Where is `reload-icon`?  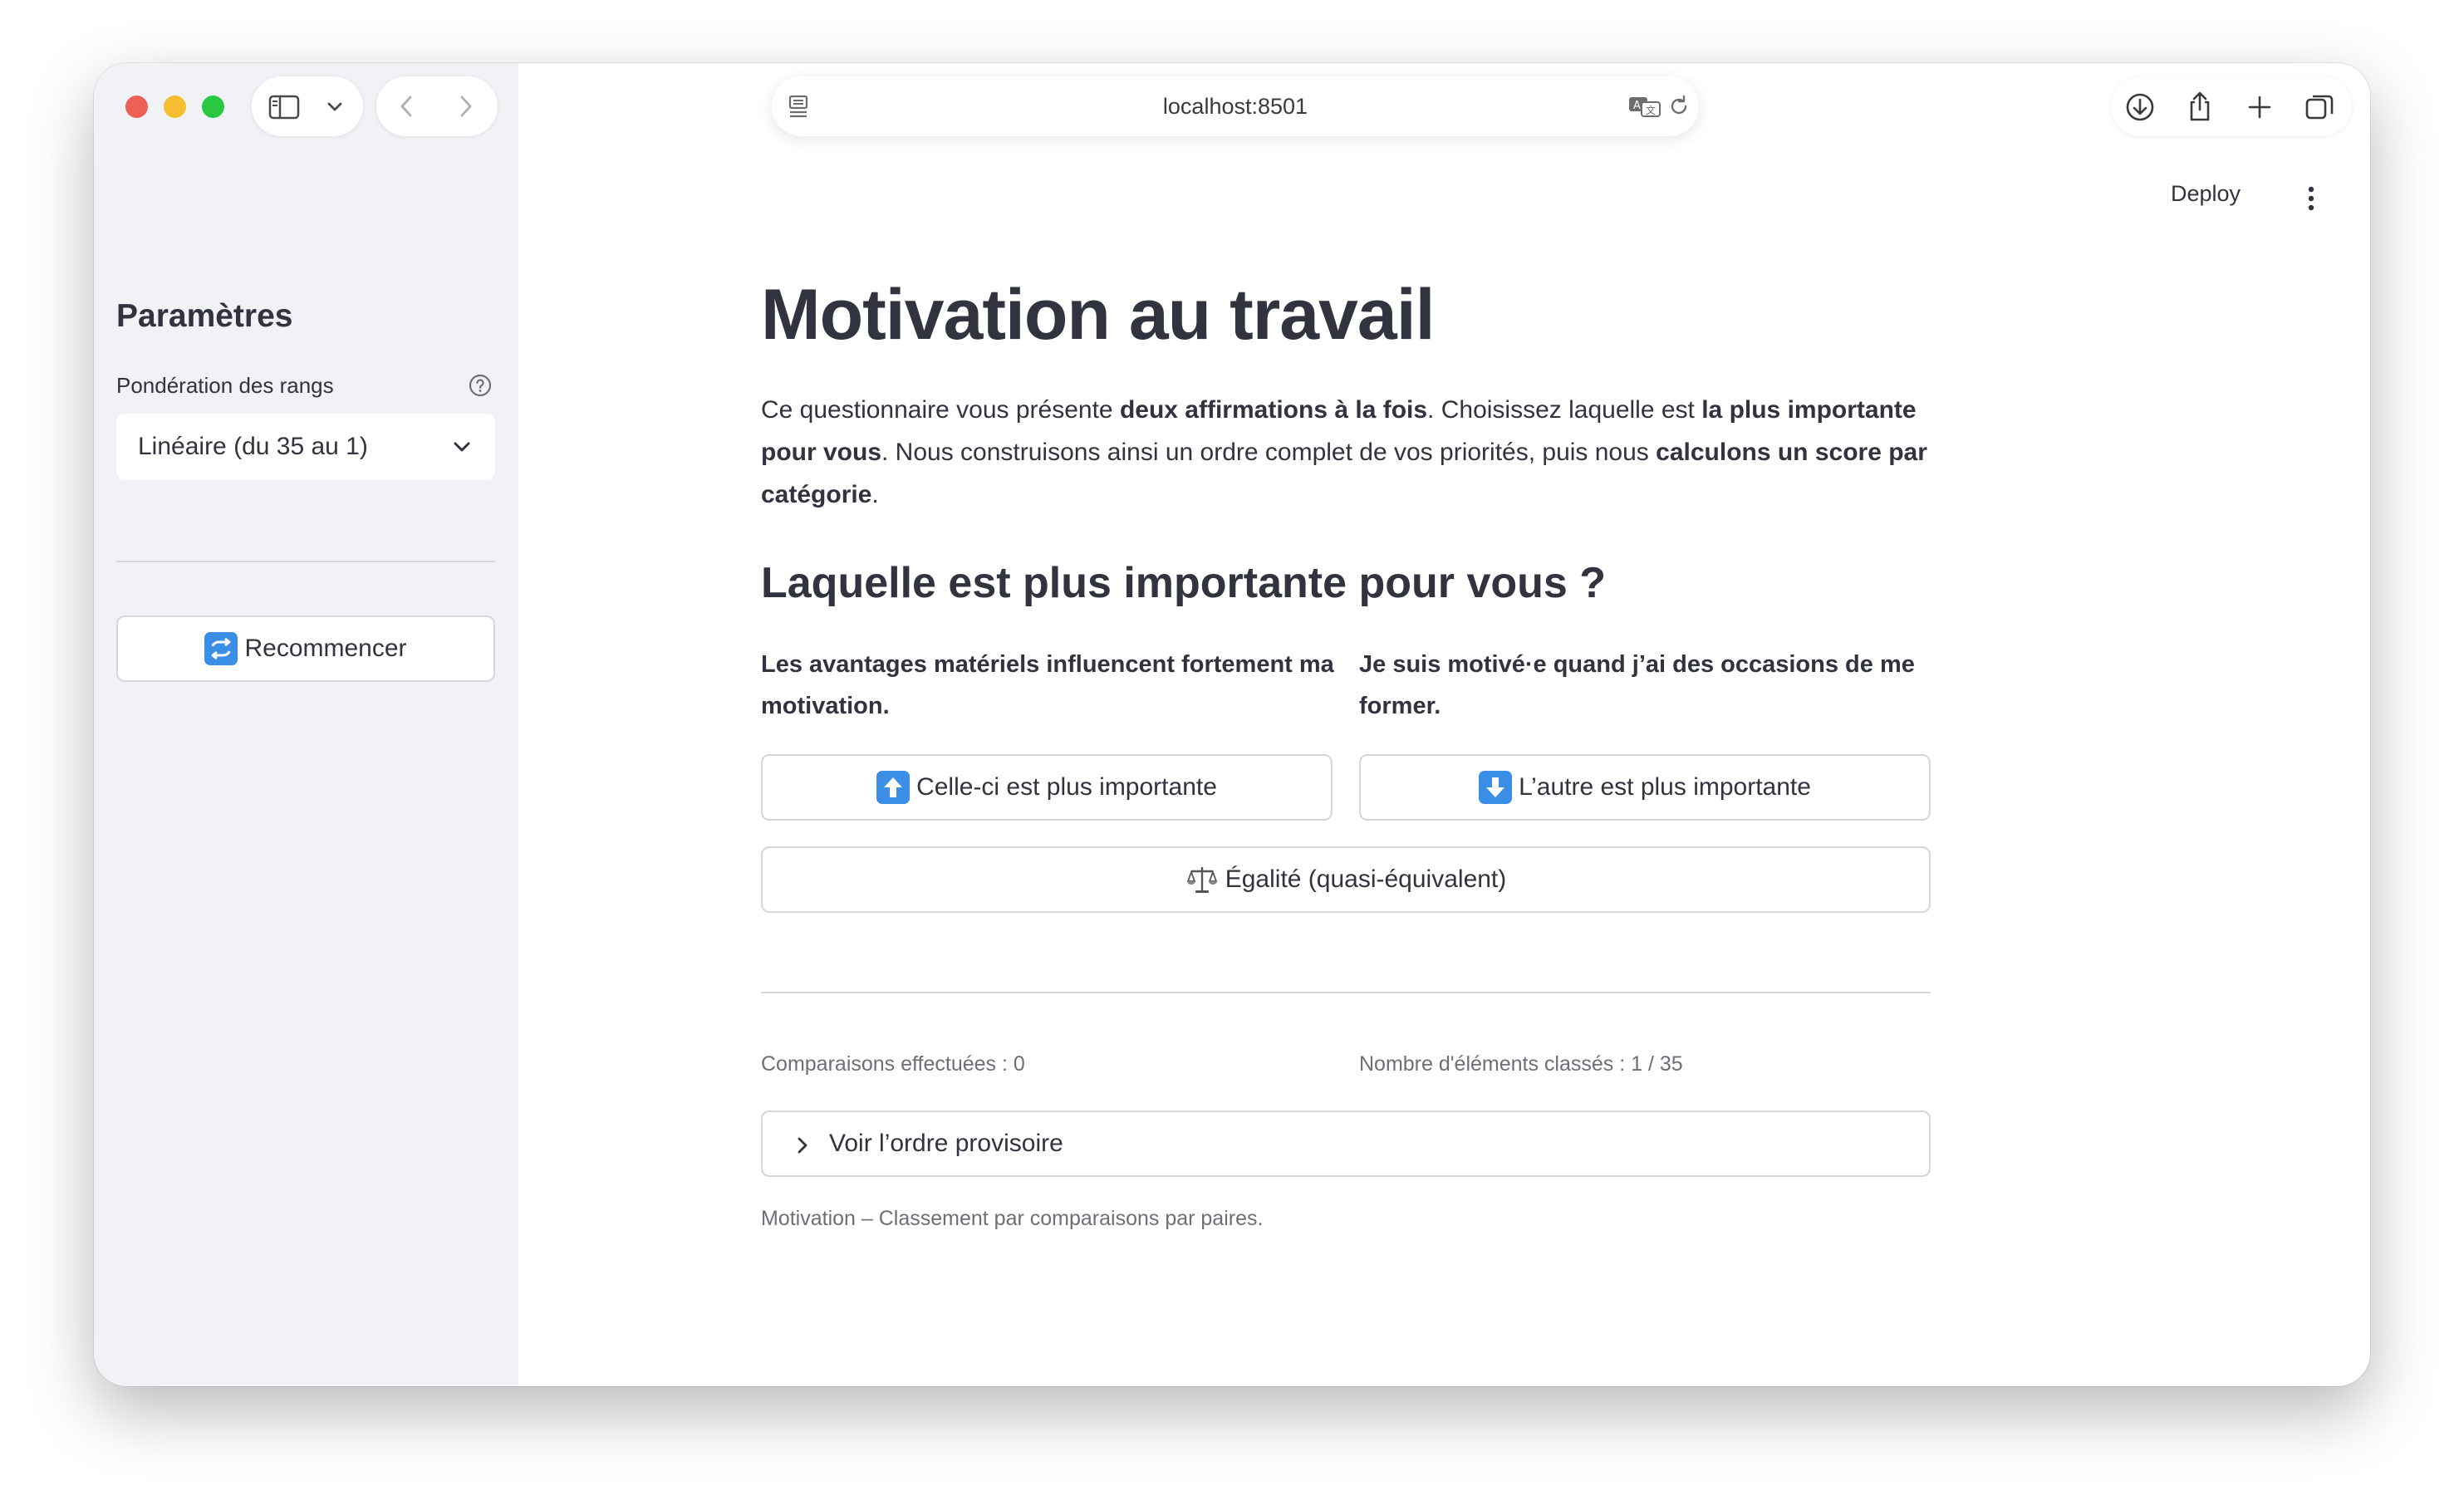 reload-icon is located at coordinates (1679, 106).